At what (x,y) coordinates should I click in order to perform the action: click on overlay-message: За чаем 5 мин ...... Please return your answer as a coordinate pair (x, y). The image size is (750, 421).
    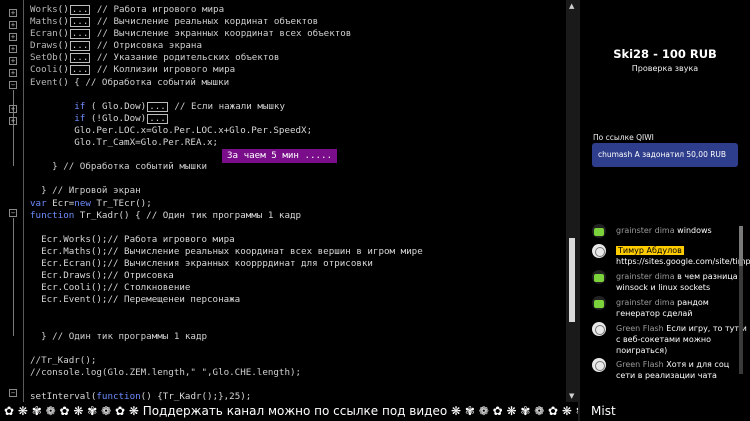
    Looking at the image, I should click on (280, 156).